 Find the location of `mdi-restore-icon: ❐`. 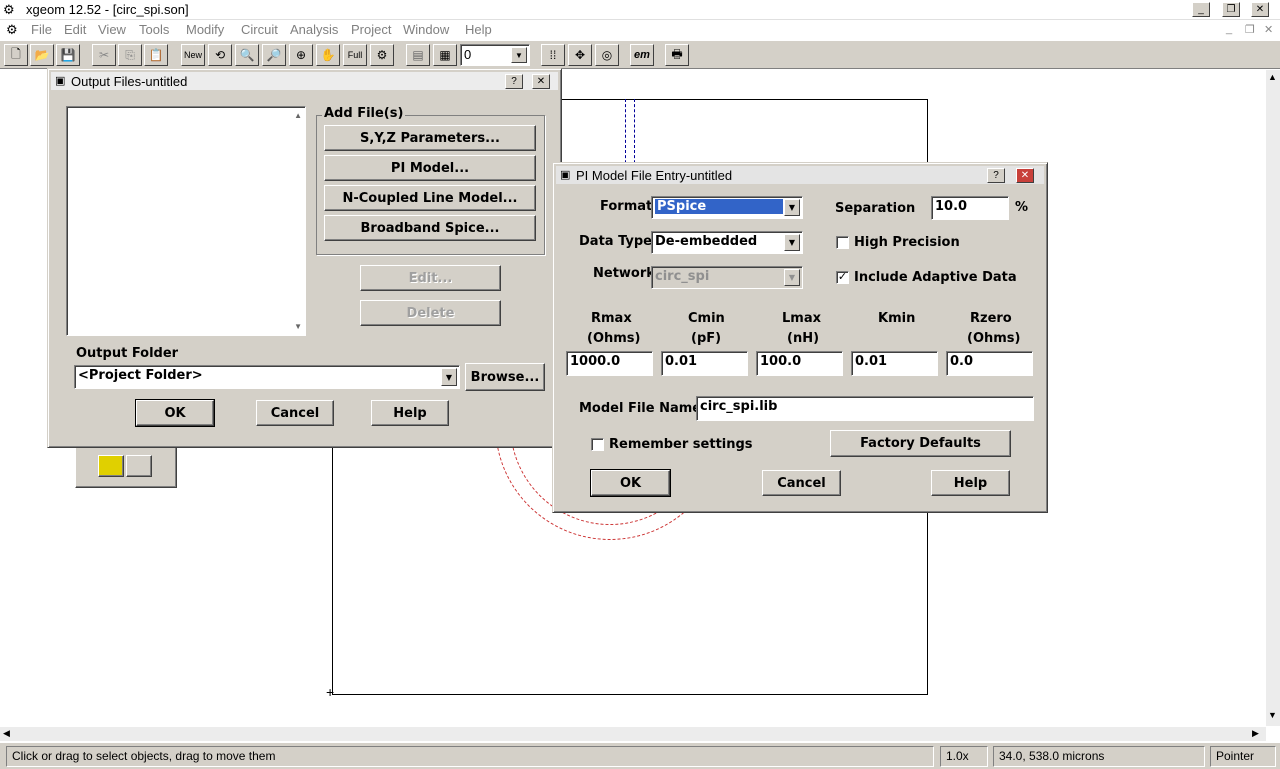

mdi-restore-icon: ❐ is located at coordinates (1250, 29).